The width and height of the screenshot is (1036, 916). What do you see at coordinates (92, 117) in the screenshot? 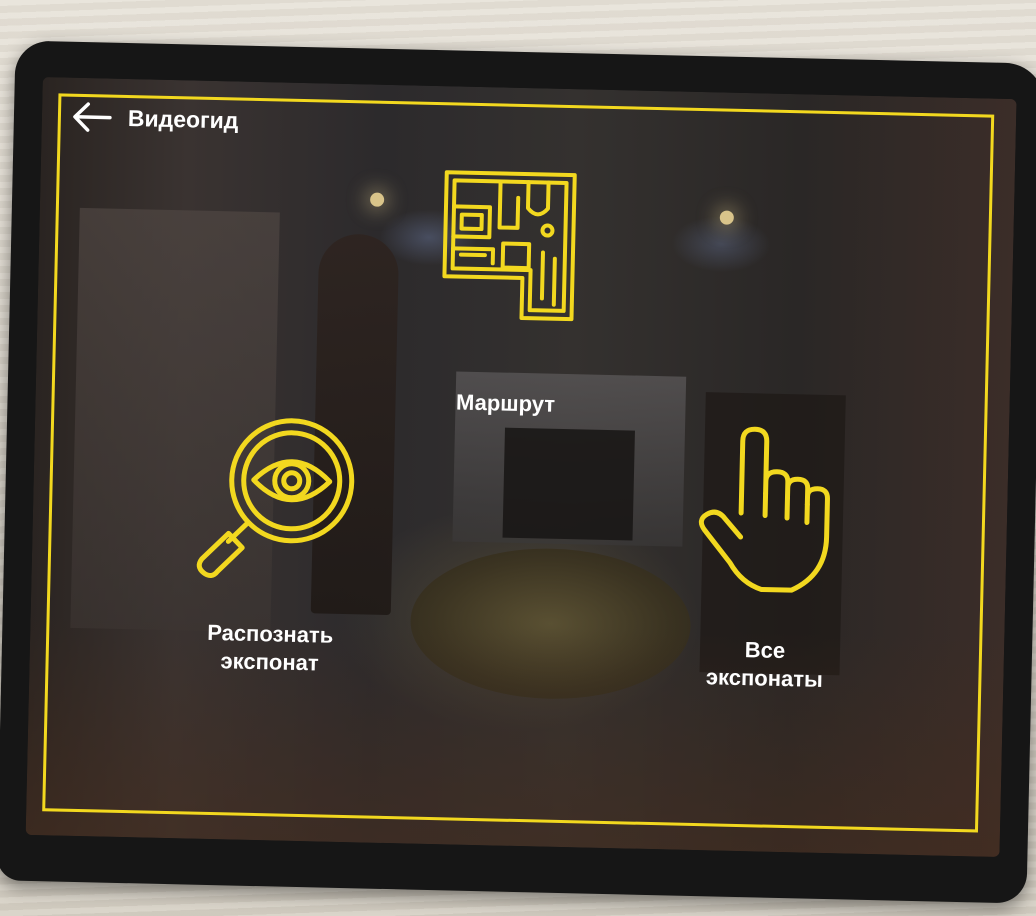
I see `arrow-left-icon` at bounding box center [92, 117].